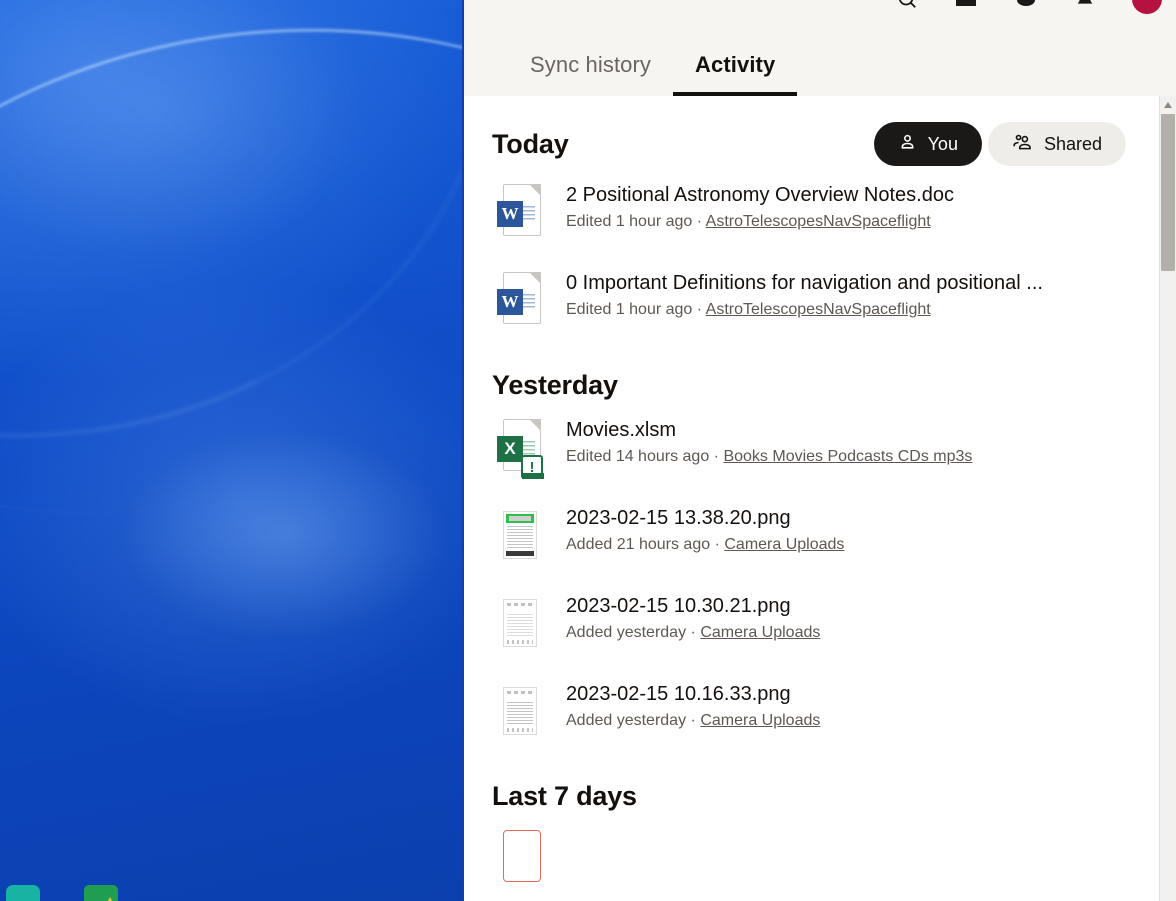 This screenshot has height=901, width=1176. Describe the element at coordinates (101, 893) in the screenshot. I see `desktop-icon-green` at that location.